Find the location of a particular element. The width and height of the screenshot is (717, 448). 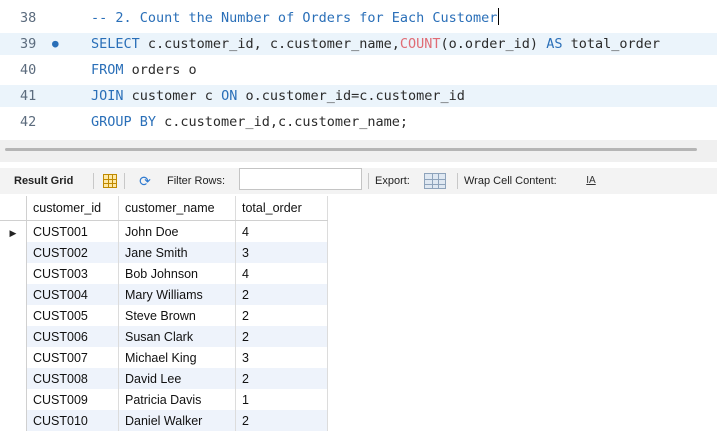

cell-customer-name: John Doe is located at coordinates (177, 231).